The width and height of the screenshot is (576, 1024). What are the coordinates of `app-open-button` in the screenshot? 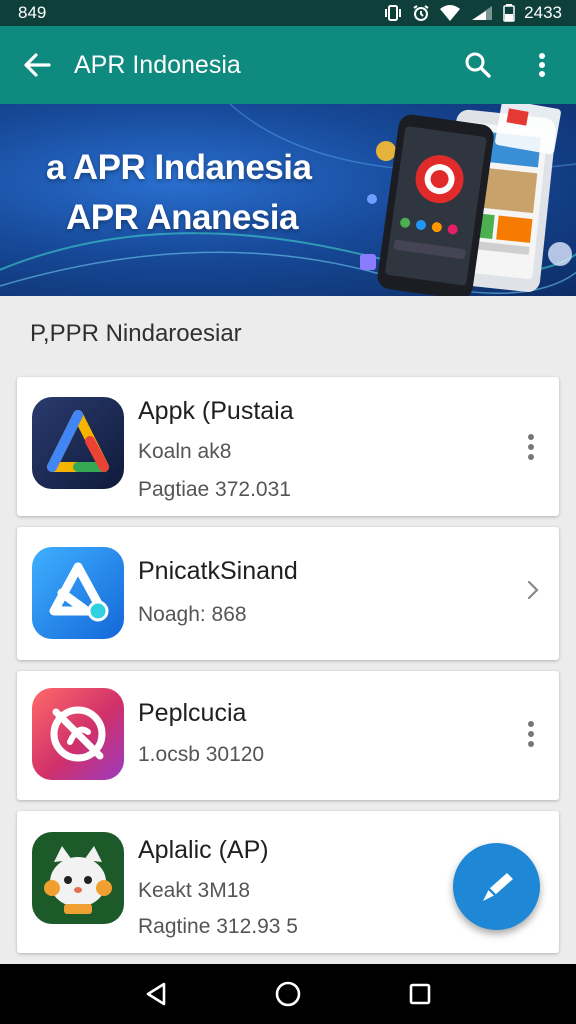 It's located at (533, 590).